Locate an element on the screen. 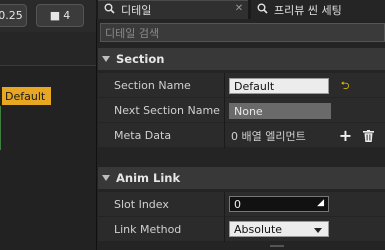 This screenshot has height=250, width=385. scroll-grip is located at coordinates (277, 246).